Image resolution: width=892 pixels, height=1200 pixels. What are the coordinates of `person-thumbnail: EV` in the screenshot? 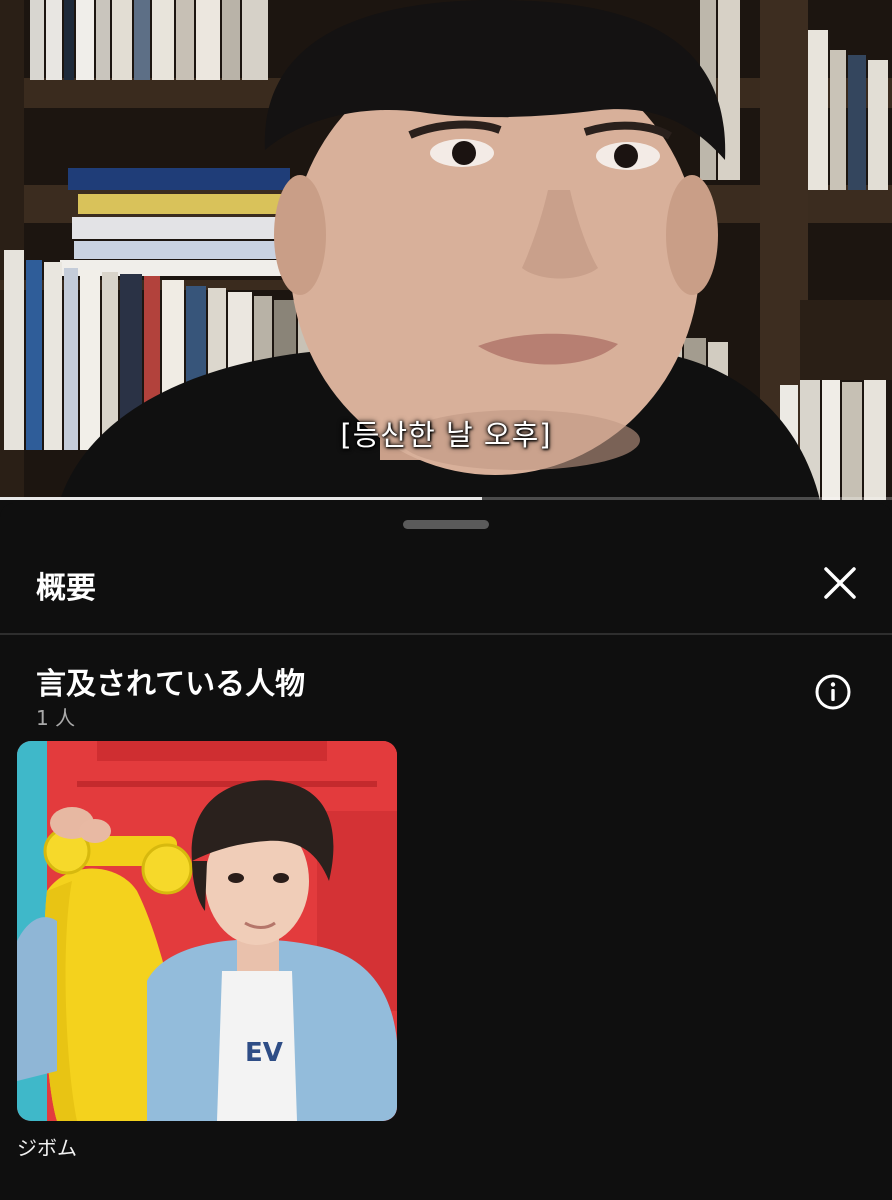 It's located at (207, 931).